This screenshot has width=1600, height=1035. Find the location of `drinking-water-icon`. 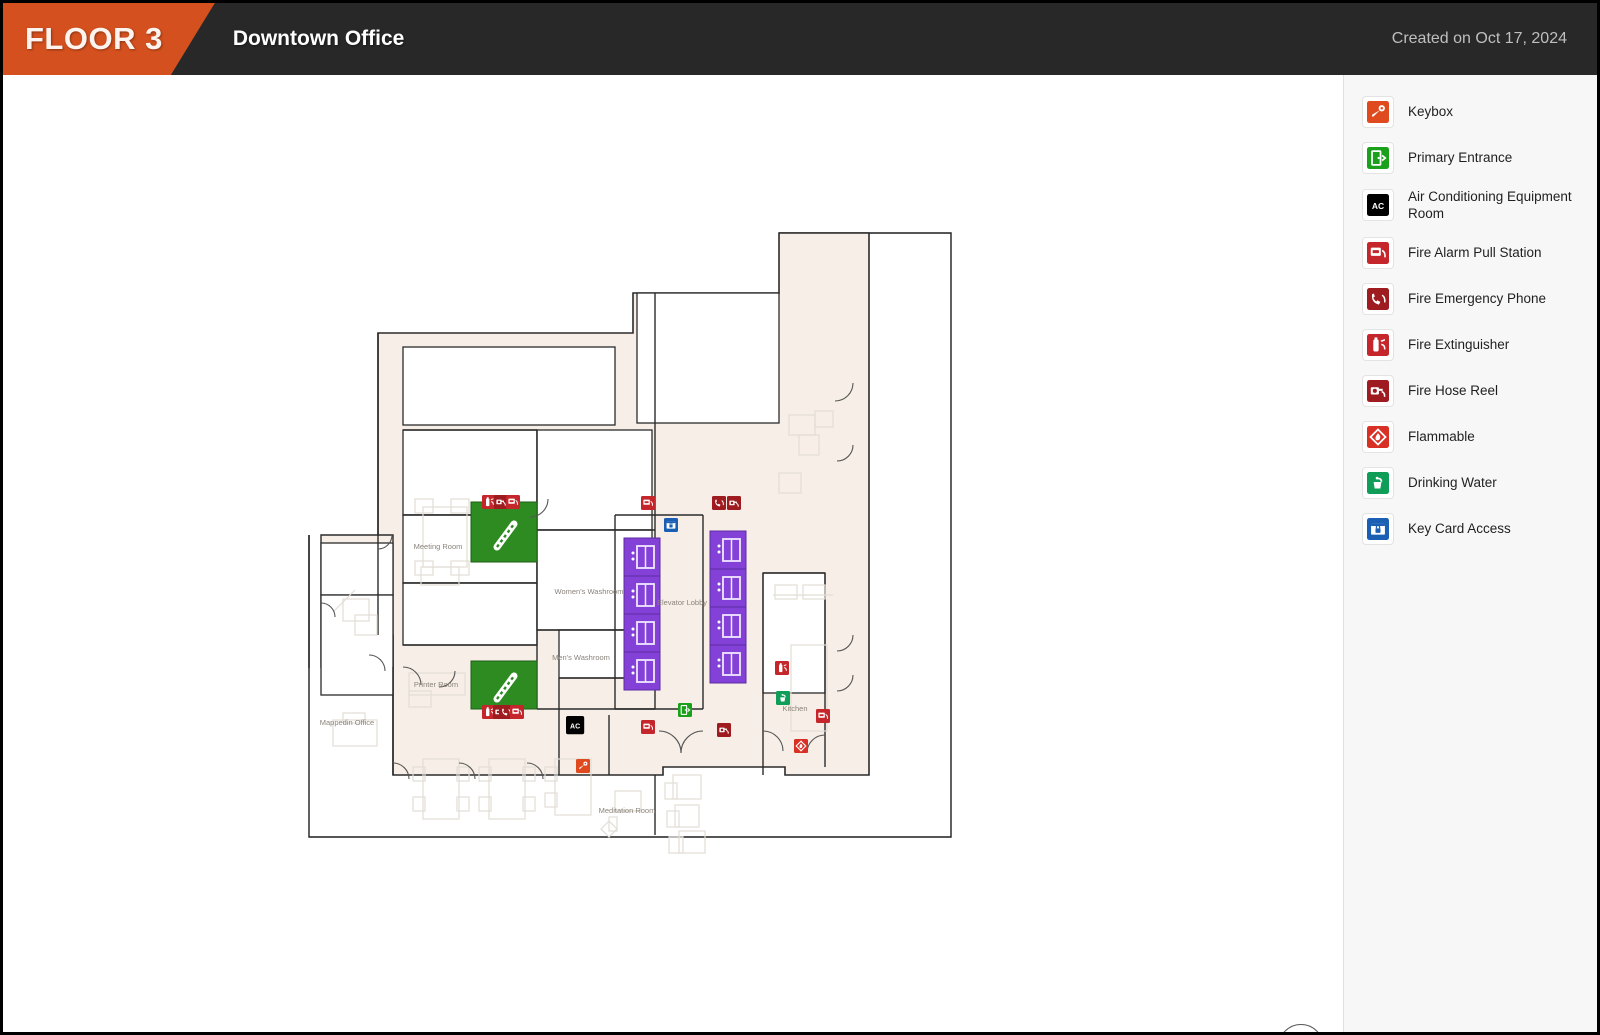

drinking-water-icon is located at coordinates (1378, 482).